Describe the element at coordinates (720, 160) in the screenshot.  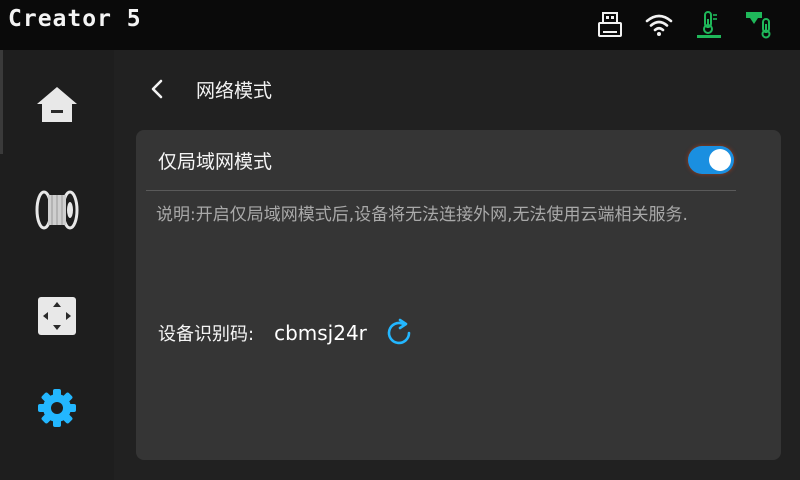
I see `toggle-knob` at that location.